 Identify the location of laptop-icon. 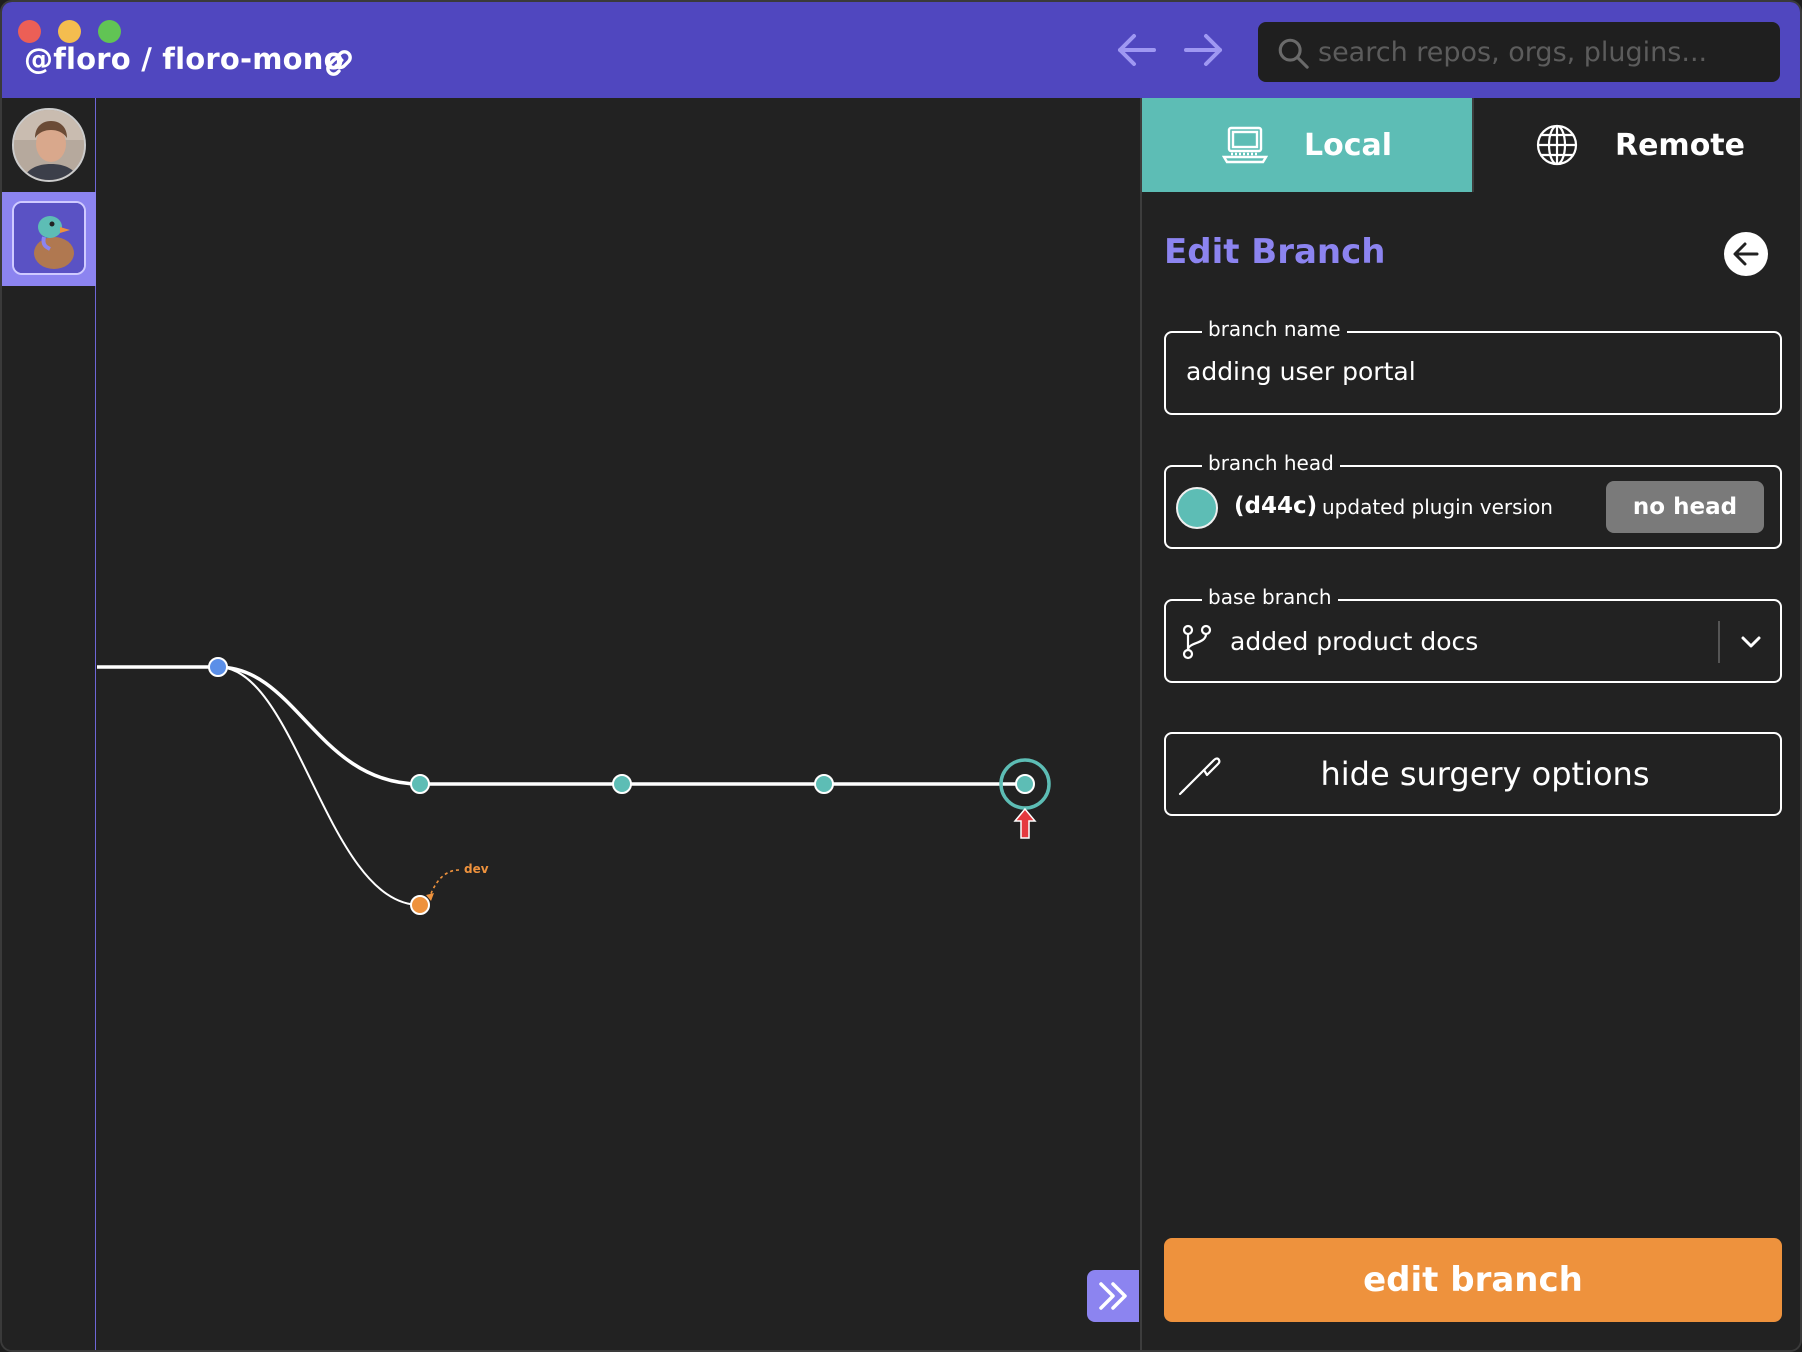
(1244, 145).